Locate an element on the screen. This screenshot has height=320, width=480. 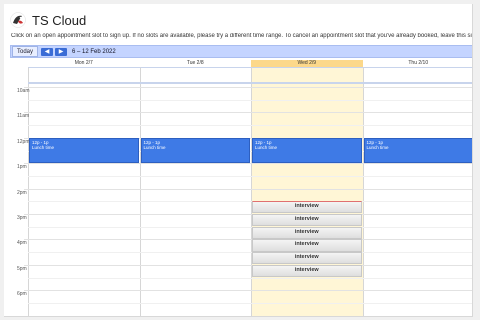
app-header: TS Cloud is located at coordinates (48, 20).